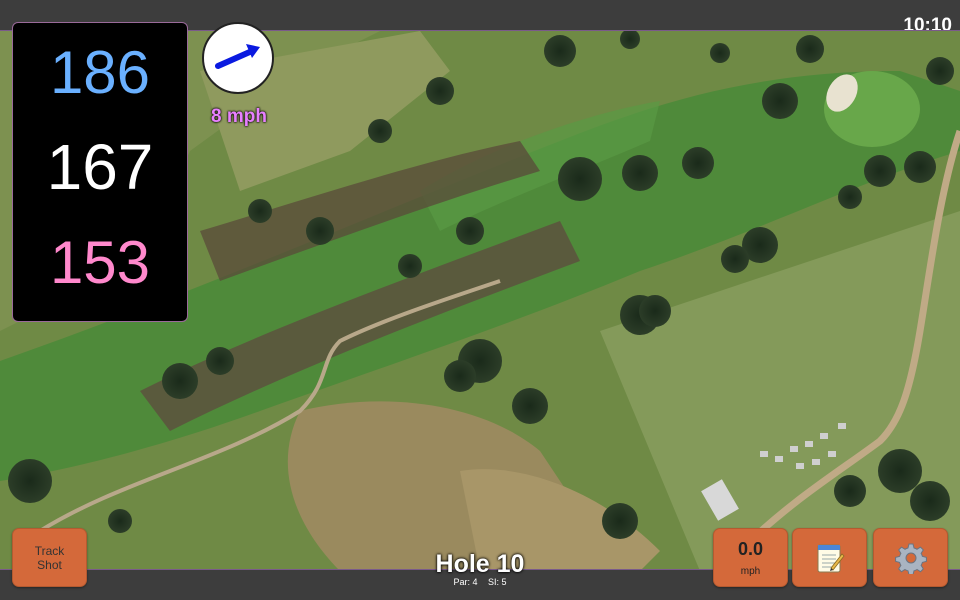 The width and height of the screenshot is (960, 600). What do you see at coordinates (465, 582) in the screenshot?
I see `hole-par: Par: 4` at bounding box center [465, 582].